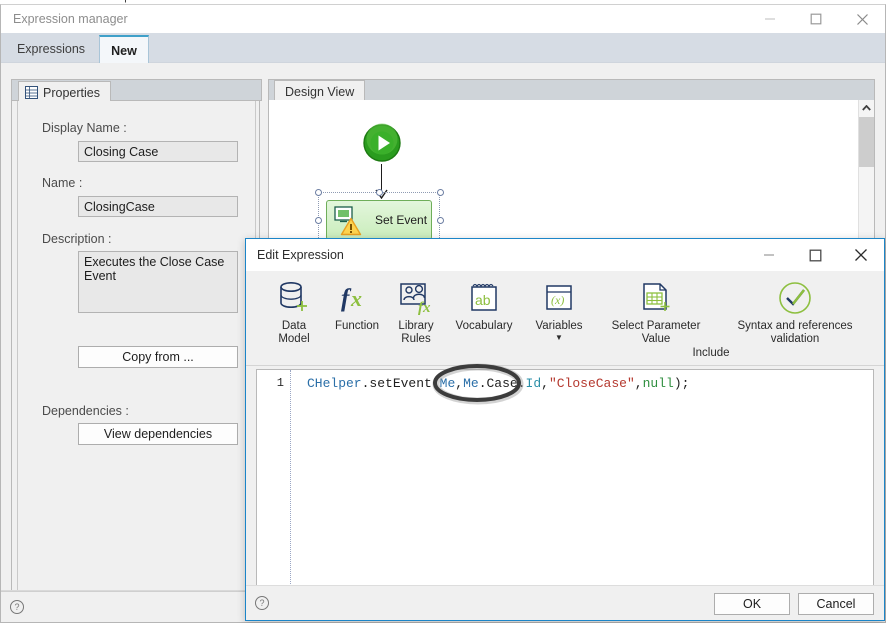 This screenshot has height=623, width=886. I want to click on display-name-label: Display Name :, so click(84, 128).